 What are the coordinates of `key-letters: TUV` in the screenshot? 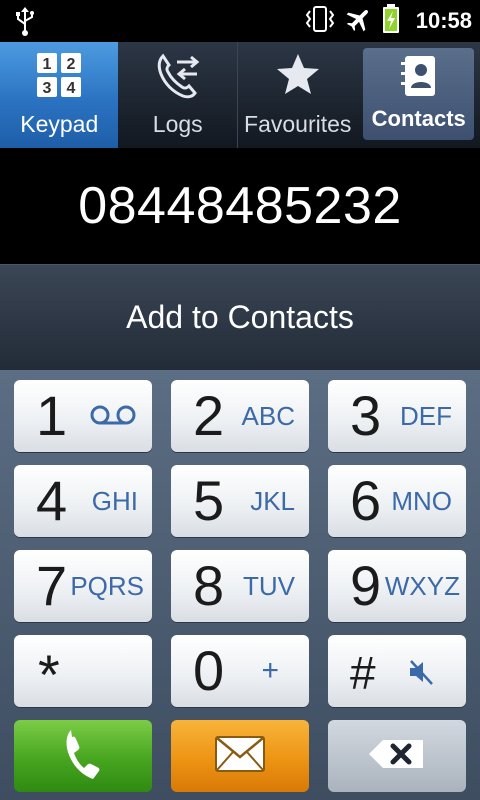 It's located at (269, 586).